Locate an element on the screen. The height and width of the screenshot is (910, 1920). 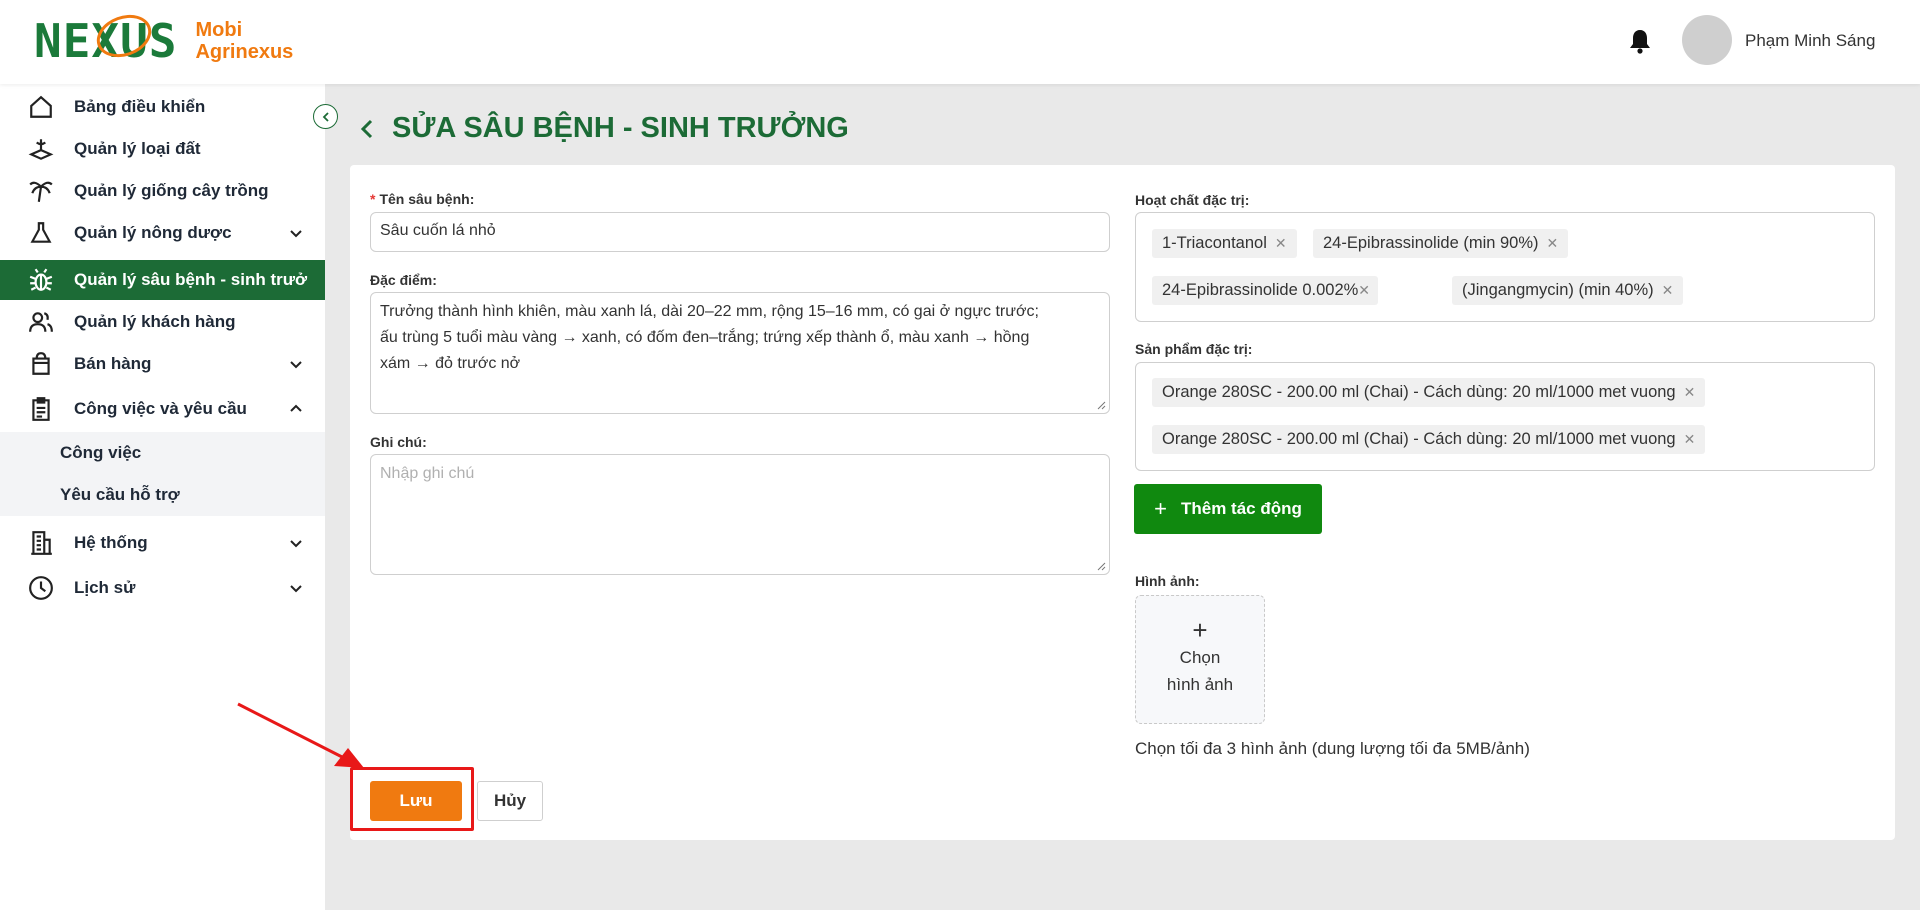
user-name: Phạm Minh Sáng is located at coordinates (1810, 41).